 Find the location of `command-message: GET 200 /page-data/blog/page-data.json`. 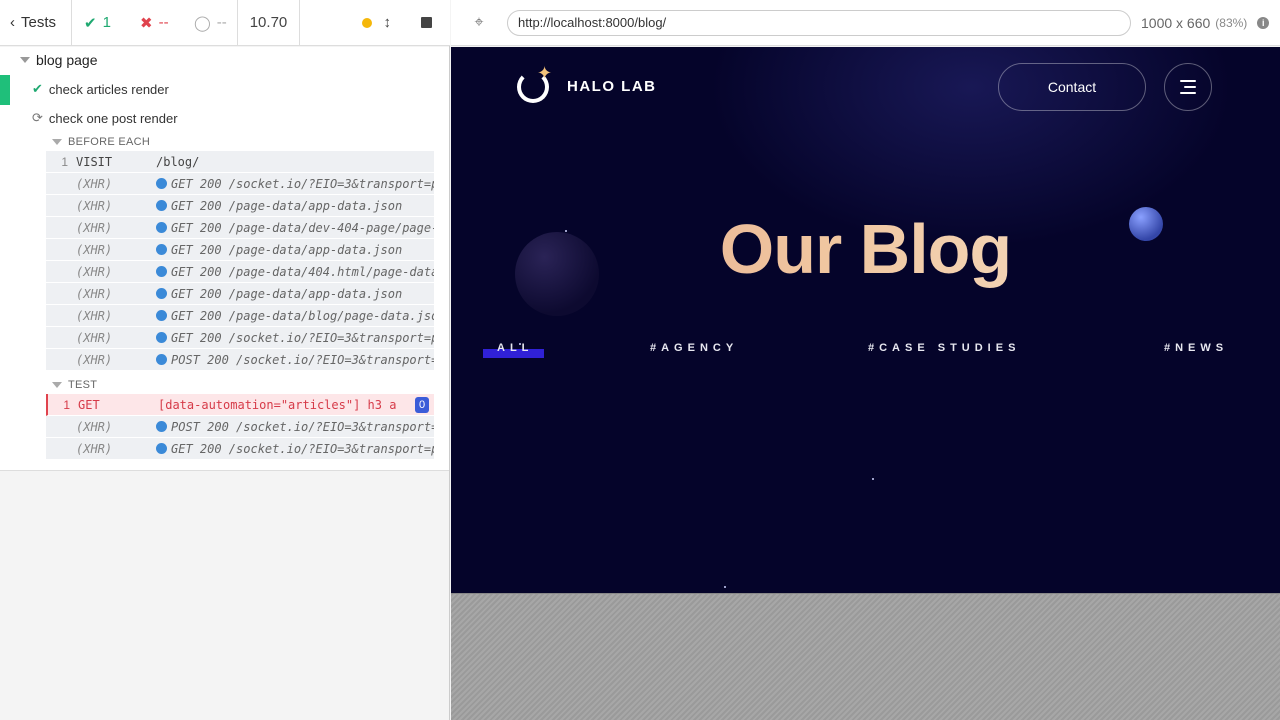

command-message: GET 200 /page-data/blog/page-data.json is located at coordinates (295, 316).